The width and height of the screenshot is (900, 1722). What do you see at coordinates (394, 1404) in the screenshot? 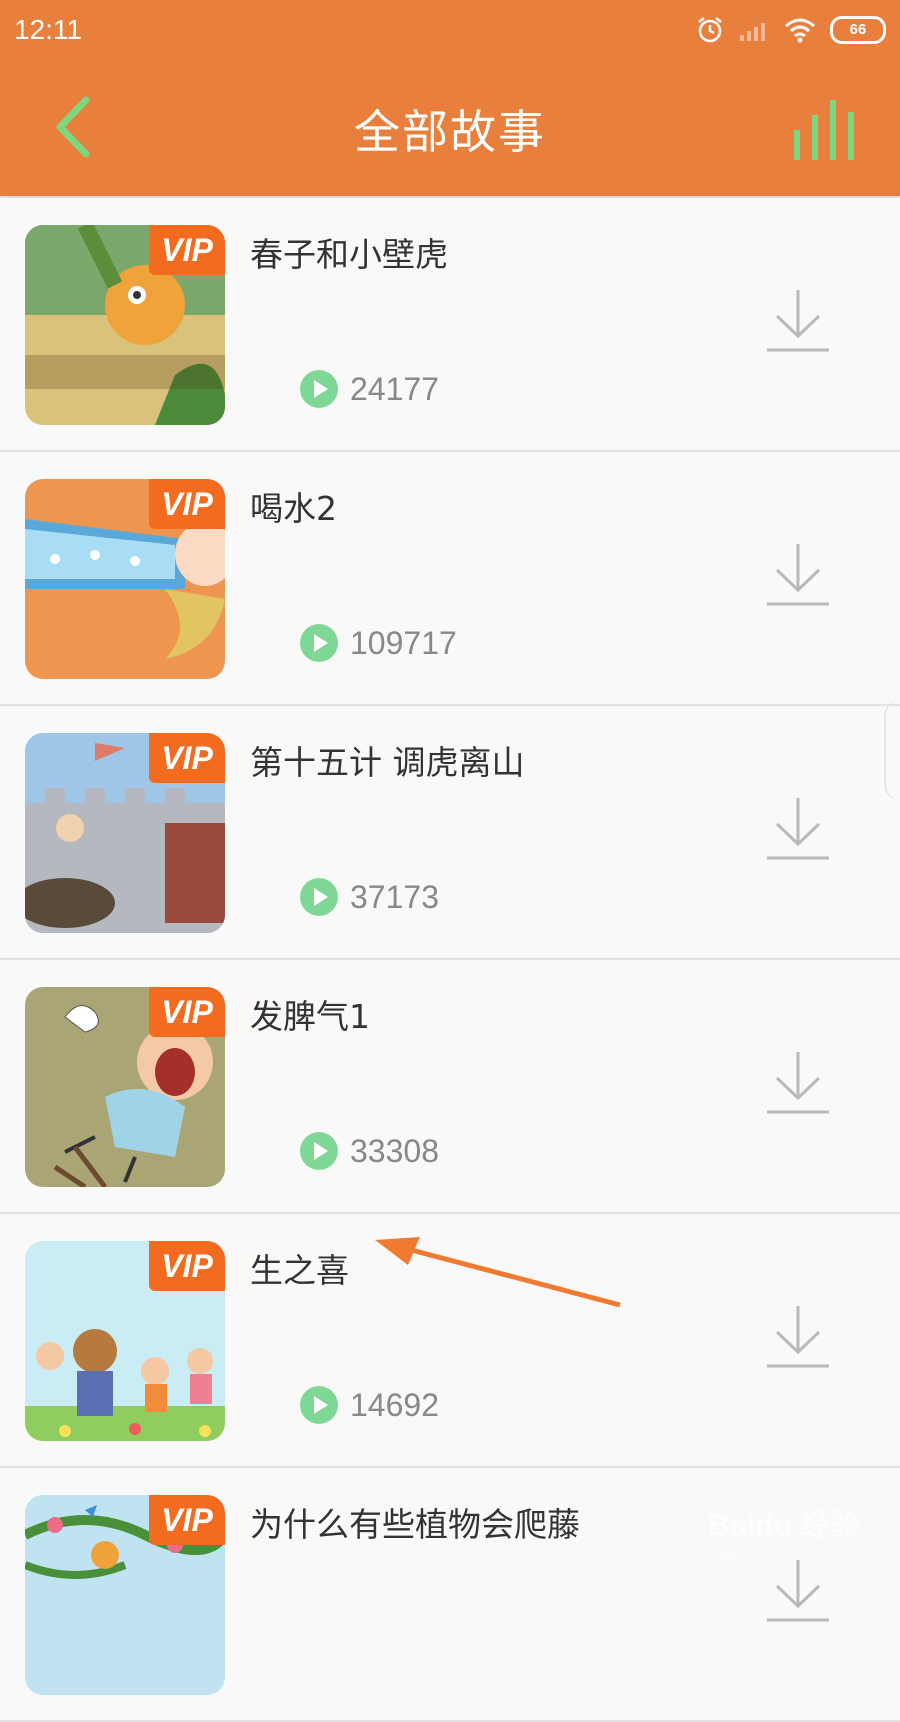
I see `play-count-value: 14692` at bounding box center [394, 1404].